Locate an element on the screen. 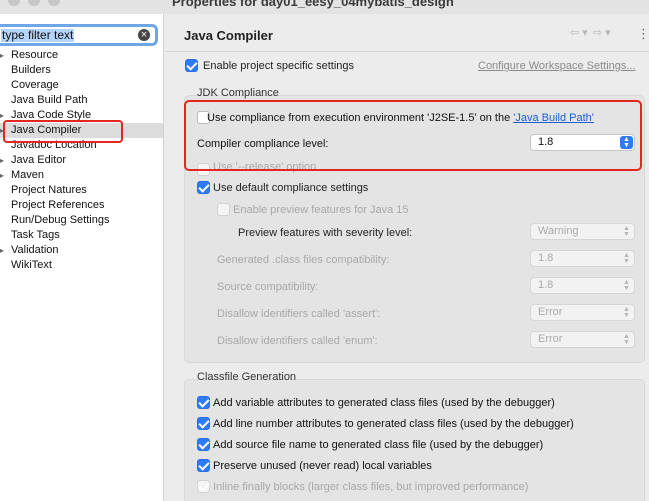 This screenshot has width=649, height=501. close-window-icon is located at coordinates (14, 3).